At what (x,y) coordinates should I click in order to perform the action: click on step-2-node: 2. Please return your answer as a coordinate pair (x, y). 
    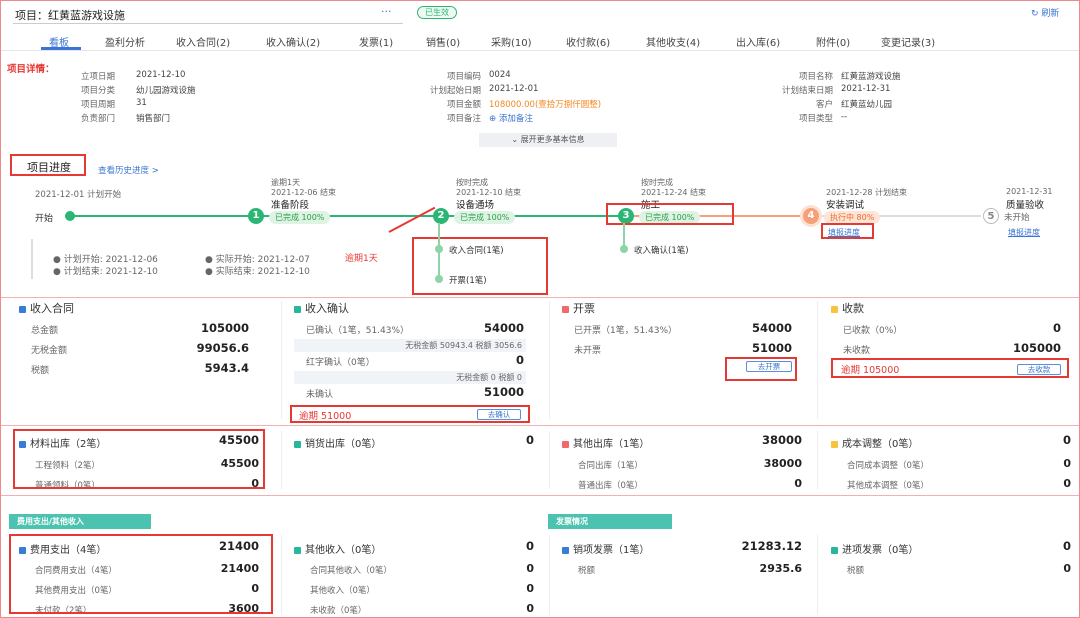
    Looking at the image, I should click on (441, 216).